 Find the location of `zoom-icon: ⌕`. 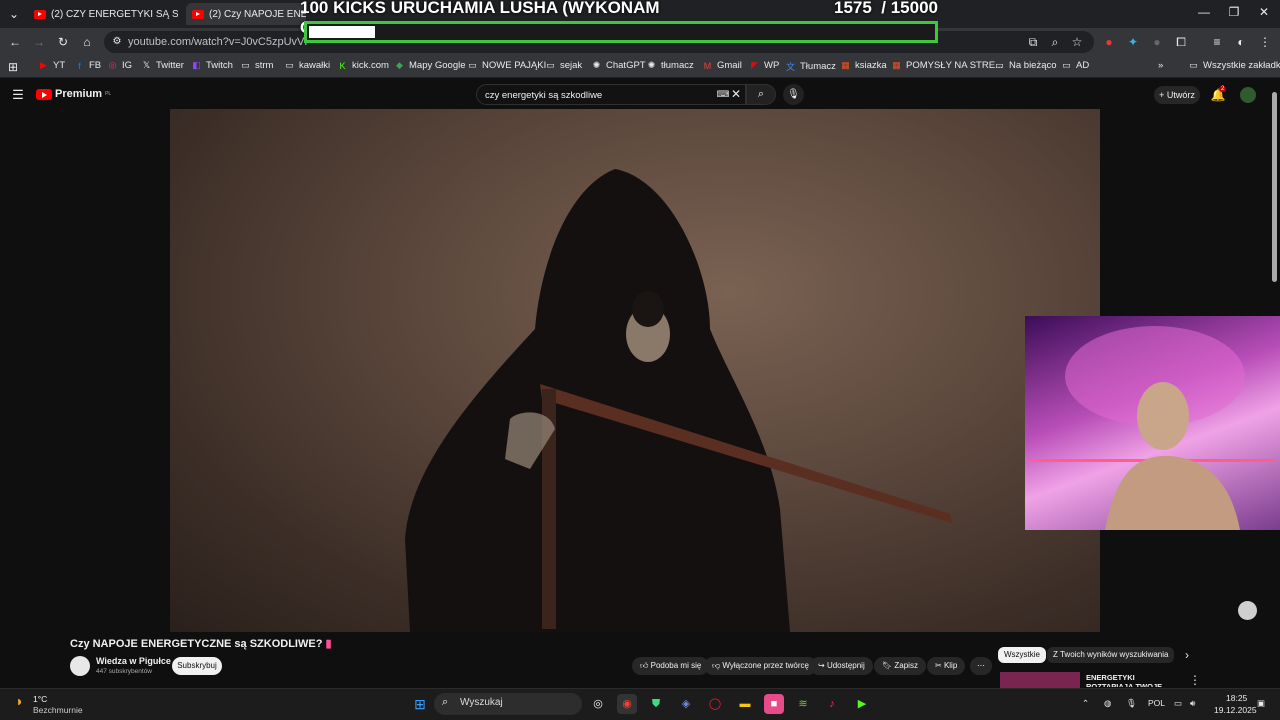

zoom-icon: ⌕ is located at coordinates (1055, 42).